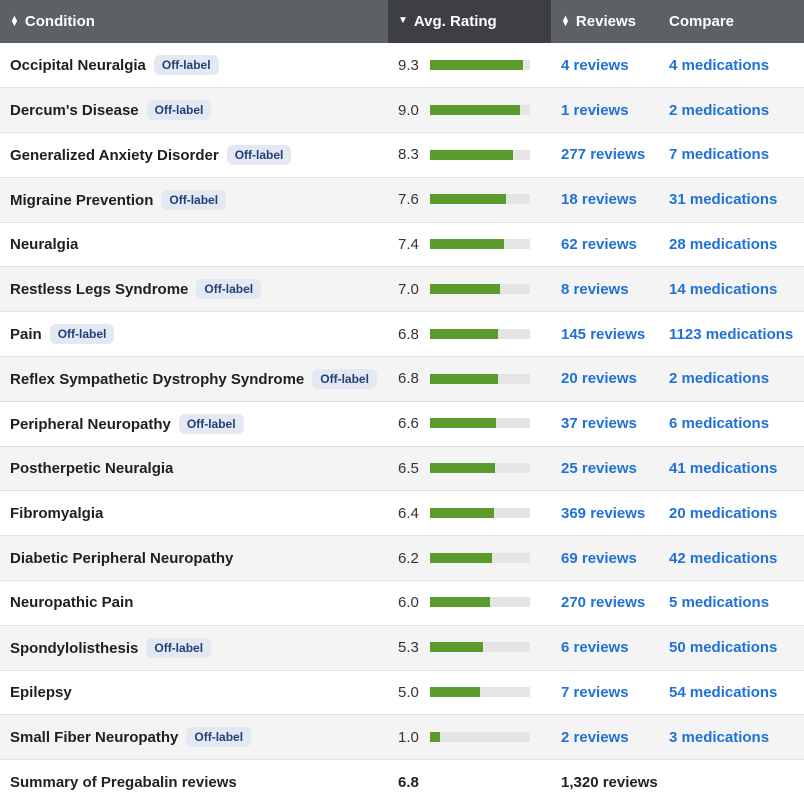 The width and height of the screenshot is (804, 804). Describe the element at coordinates (723, 692) in the screenshot. I see `compare-medications-link: 54 medications` at that location.